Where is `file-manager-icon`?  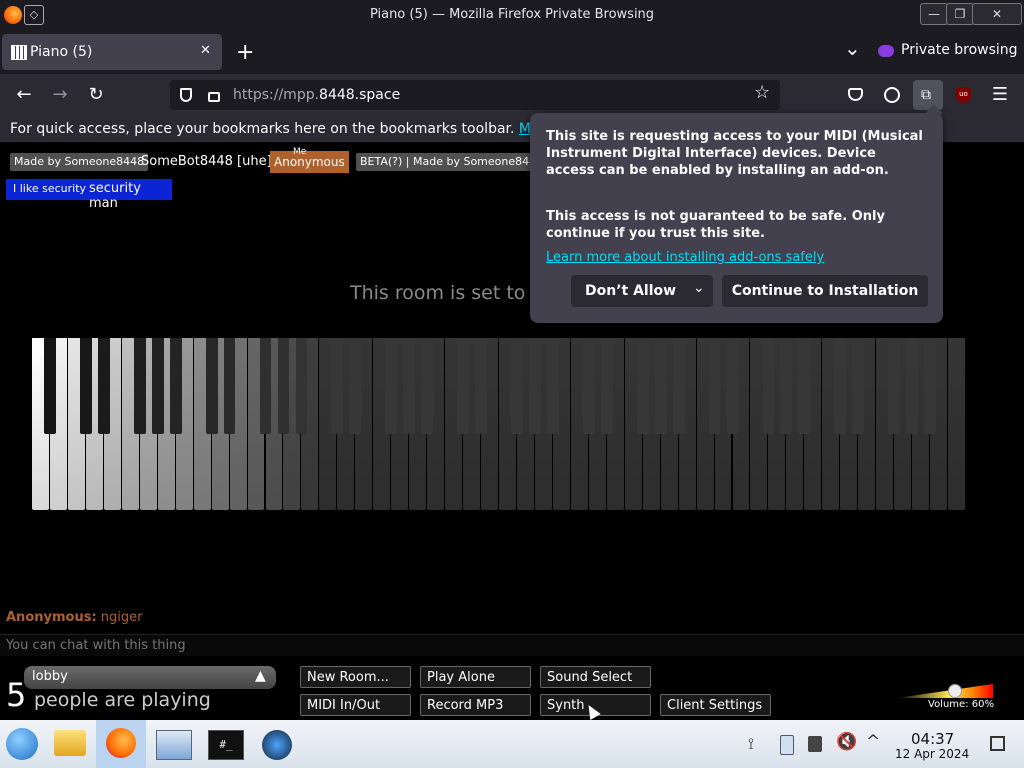
file-manager-icon is located at coordinates (70, 743).